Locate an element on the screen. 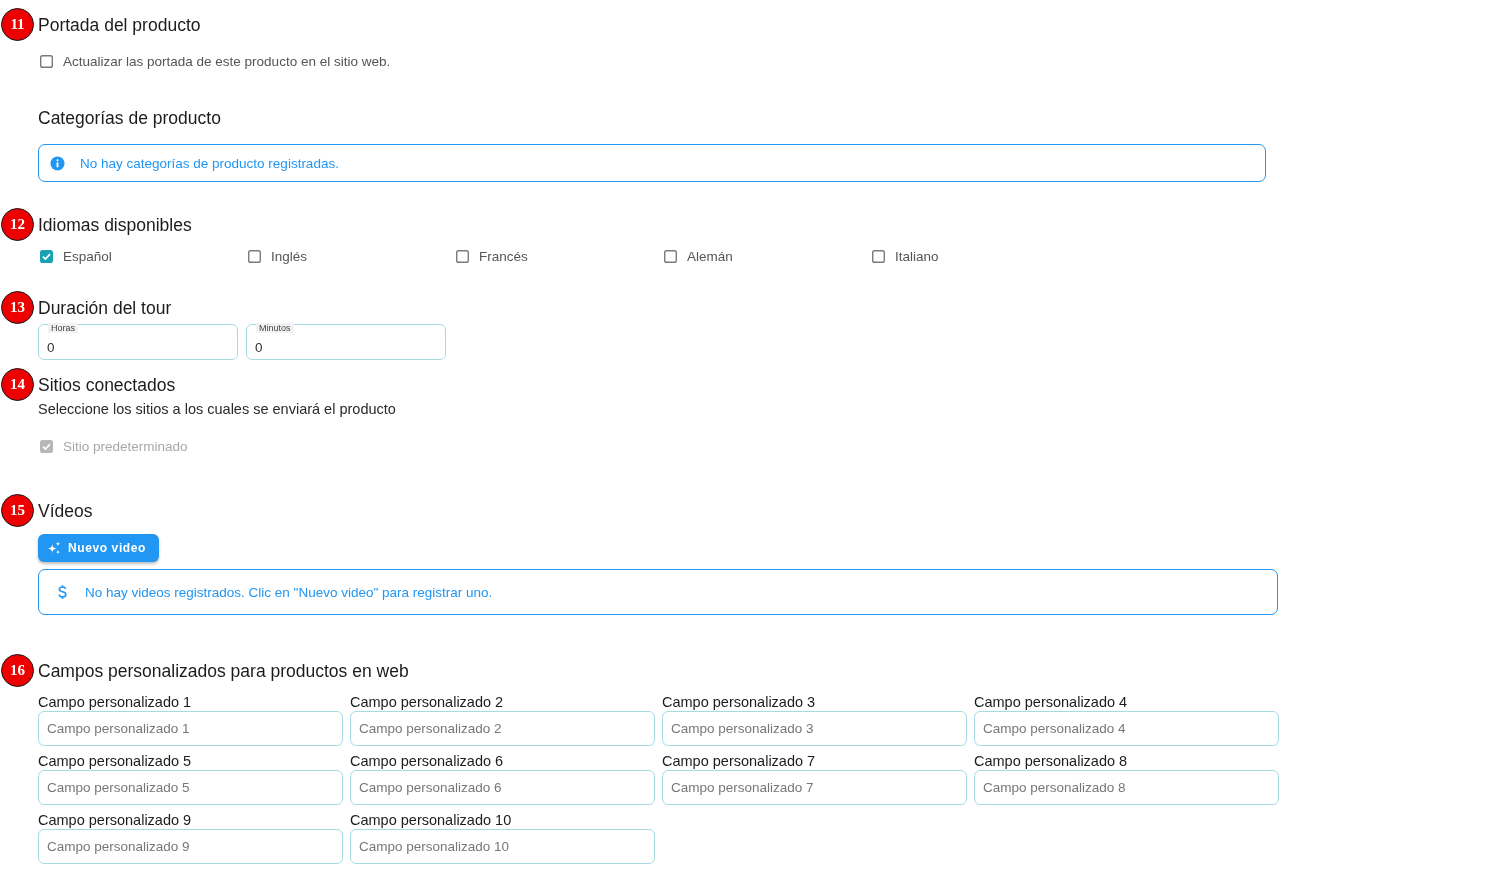 The height and width of the screenshot is (888, 1488). section-title: Idiomas disponibles is located at coordinates (115, 225).